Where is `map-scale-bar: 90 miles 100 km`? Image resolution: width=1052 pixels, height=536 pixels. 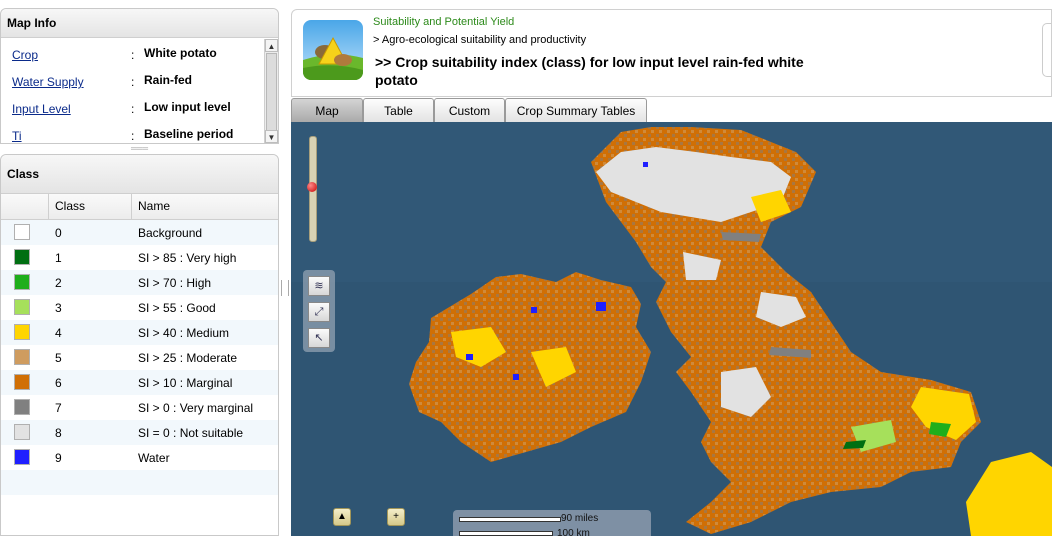 map-scale-bar: 90 miles 100 km is located at coordinates (552, 523).